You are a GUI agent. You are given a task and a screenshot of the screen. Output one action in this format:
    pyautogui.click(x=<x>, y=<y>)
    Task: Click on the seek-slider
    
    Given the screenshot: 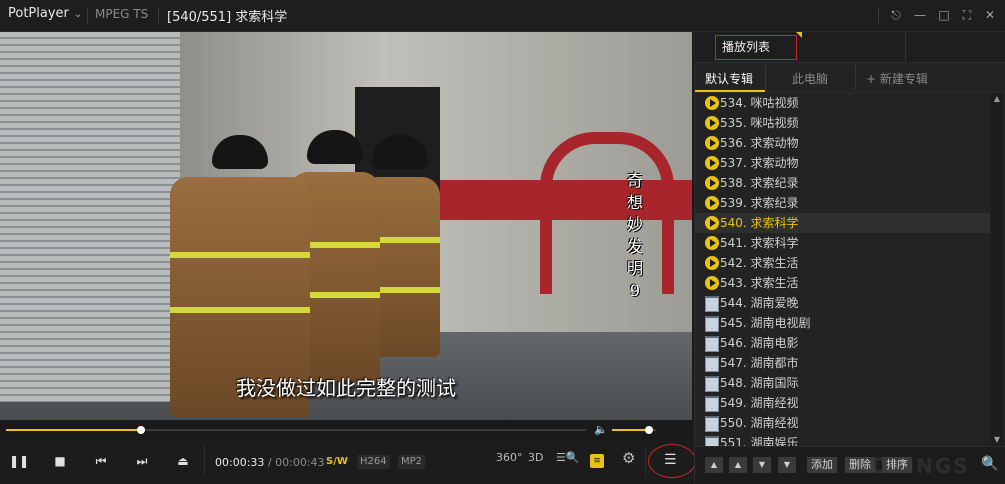 What is the action you would take?
    pyautogui.click(x=296, y=430)
    